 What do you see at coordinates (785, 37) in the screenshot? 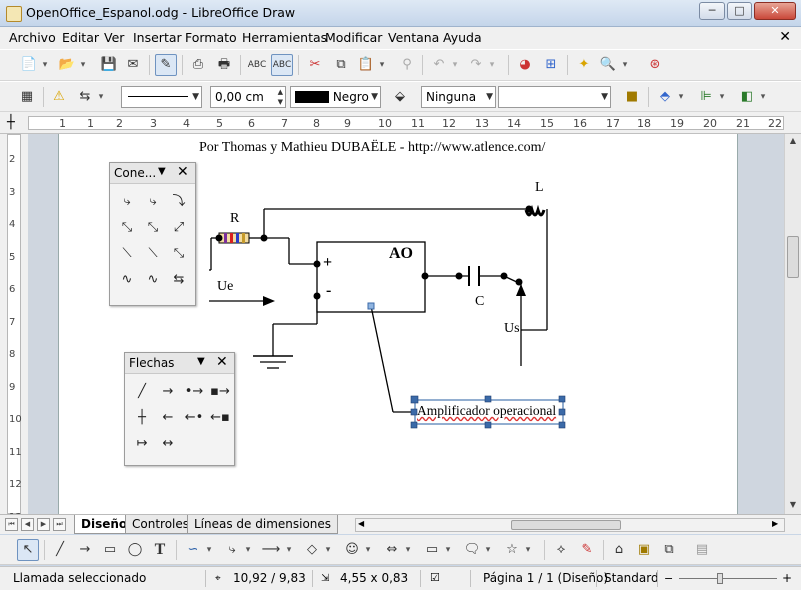
I see `close-document-icon: ✕` at bounding box center [785, 37].